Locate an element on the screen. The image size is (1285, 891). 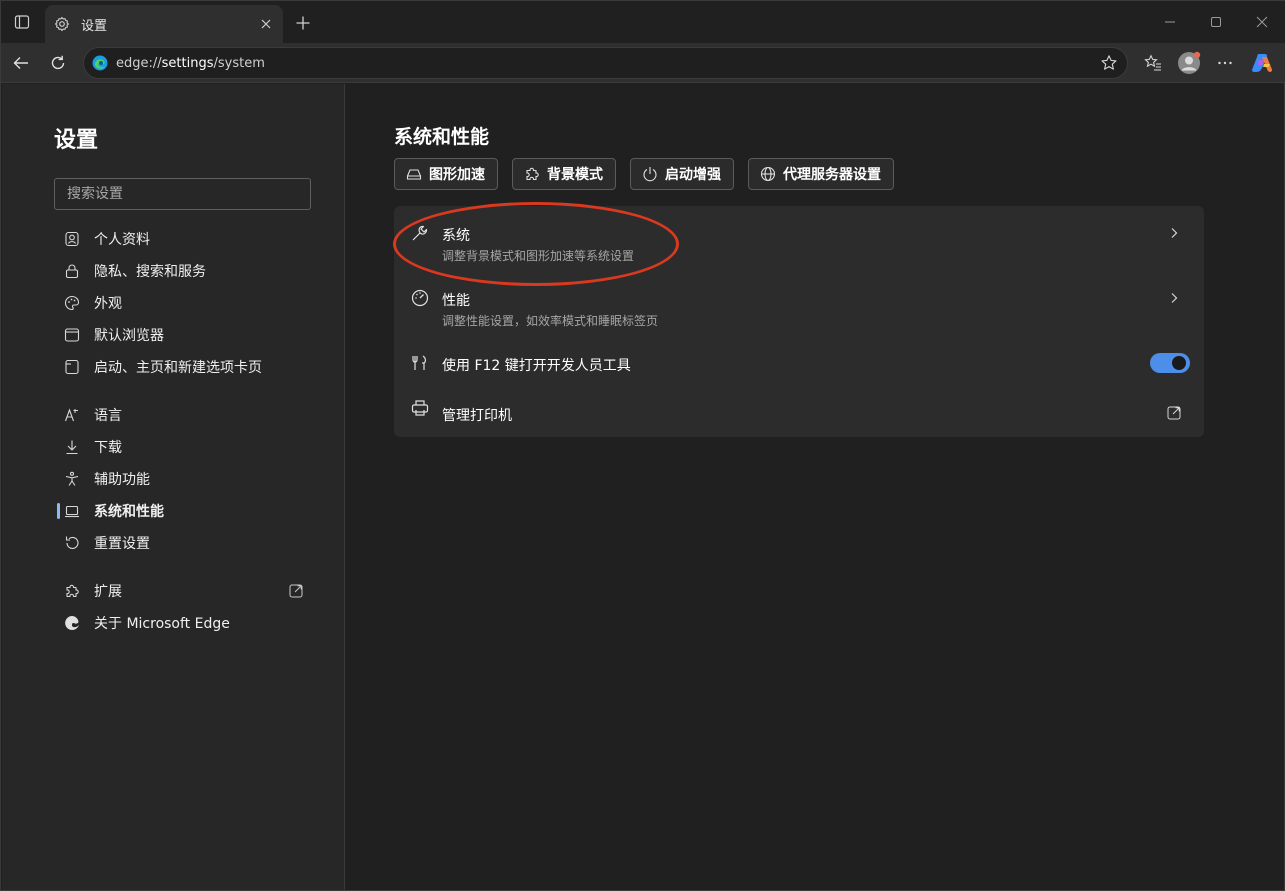
refresh-icon is located at coordinates (58, 62).